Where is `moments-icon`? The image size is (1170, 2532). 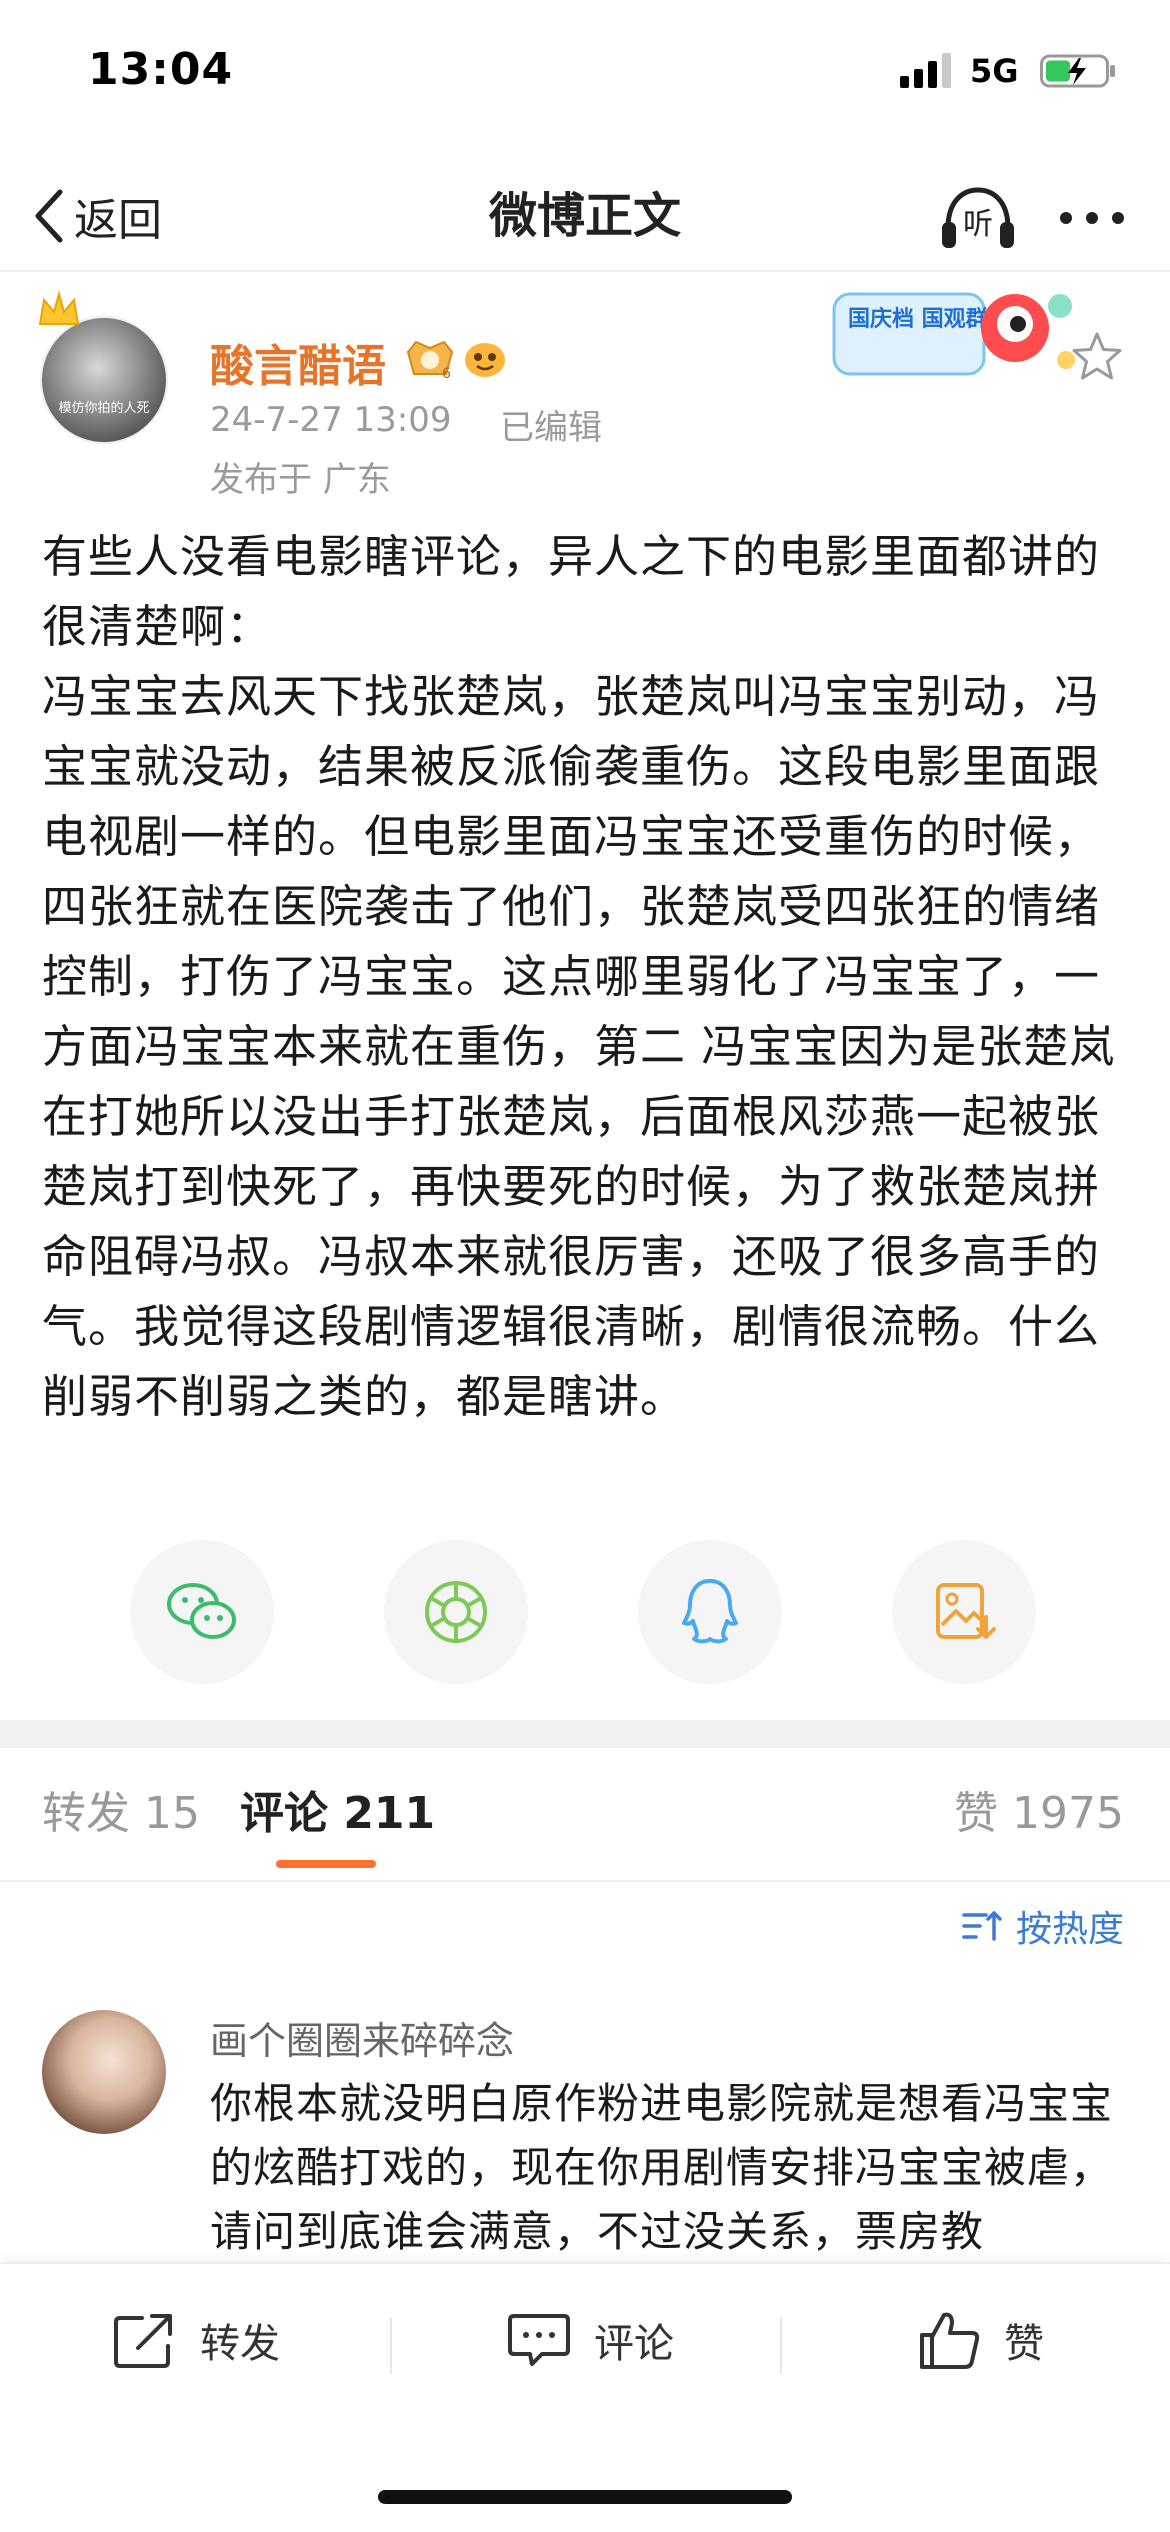
moments-icon is located at coordinates (456, 1612).